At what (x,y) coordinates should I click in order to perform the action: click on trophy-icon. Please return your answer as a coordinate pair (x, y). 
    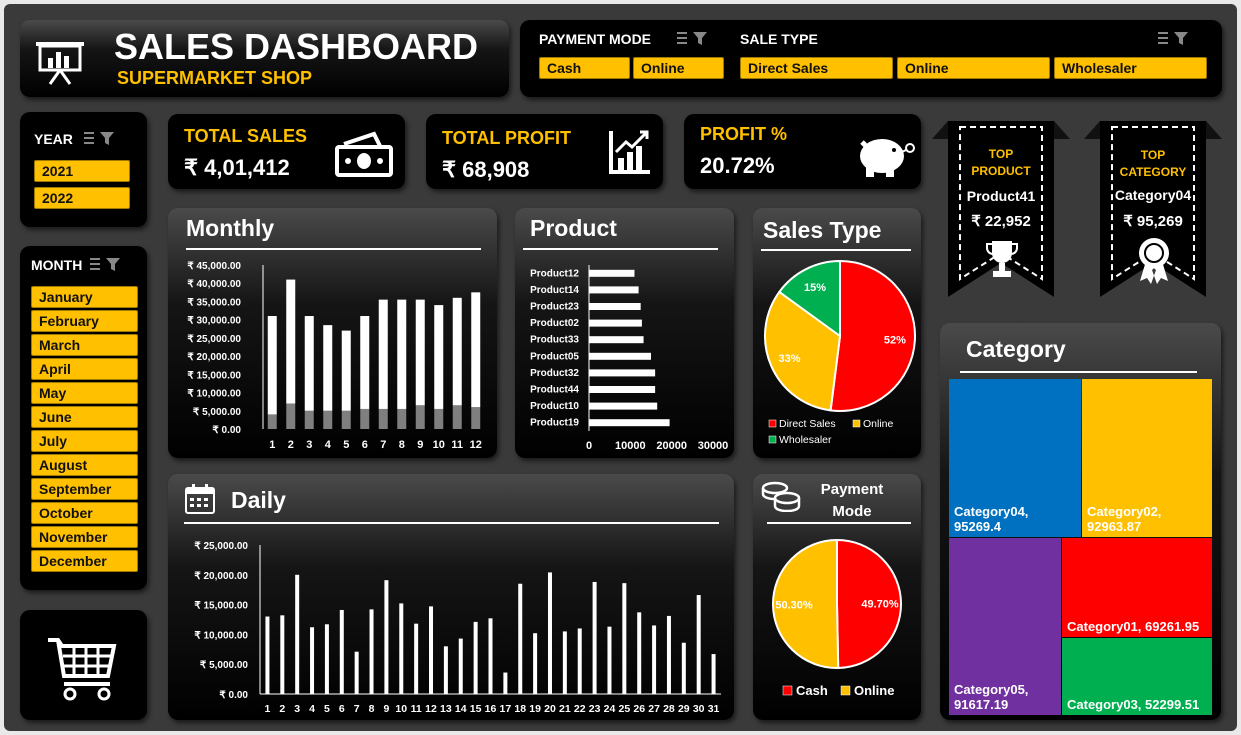
    Looking at the image, I should click on (1002, 259).